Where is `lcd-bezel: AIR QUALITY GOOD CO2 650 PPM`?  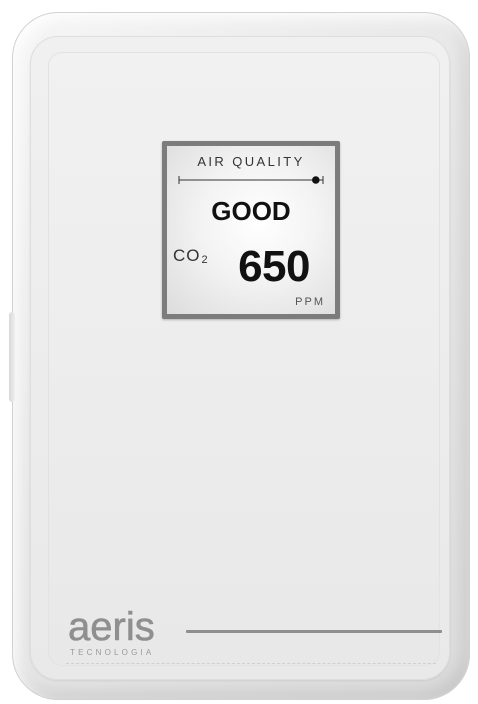
lcd-bezel: AIR QUALITY GOOD CO2 650 PPM is located at coordinates (251, 230).